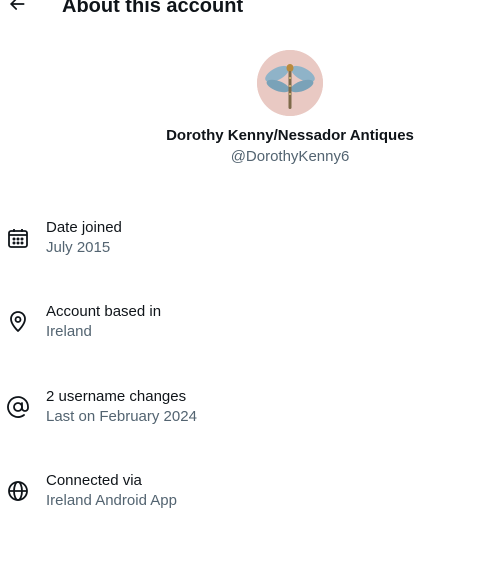 The width and height of the screenshot is (494, 580). Describe the element at coordinates (247, 326) in the screenshot. I see `detail-account-based-in: Account based in Ireland` at that location.